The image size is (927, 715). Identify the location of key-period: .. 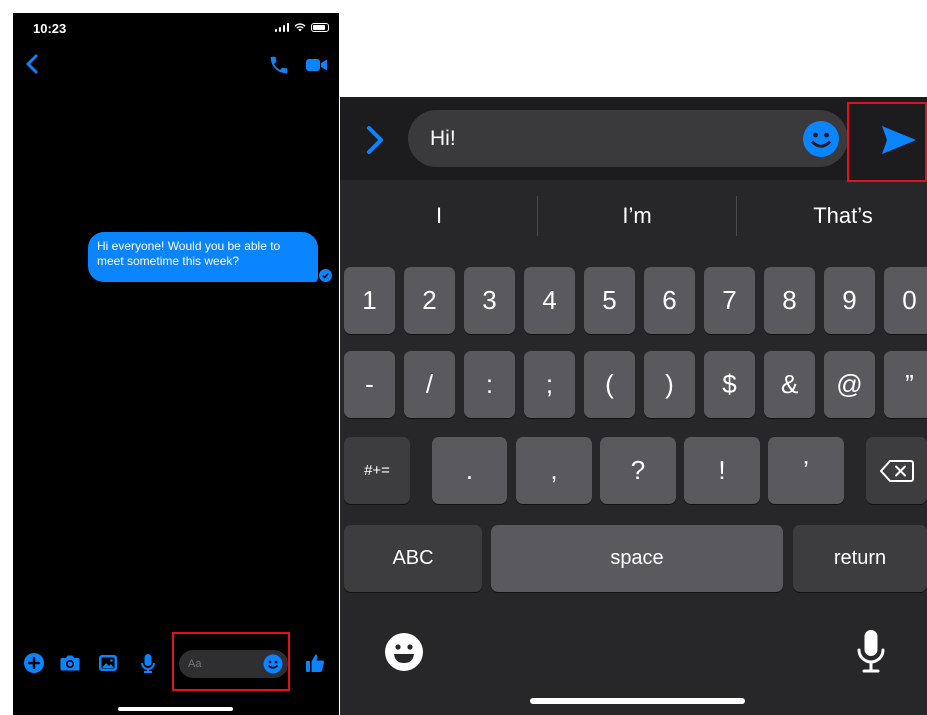
(469, 470).